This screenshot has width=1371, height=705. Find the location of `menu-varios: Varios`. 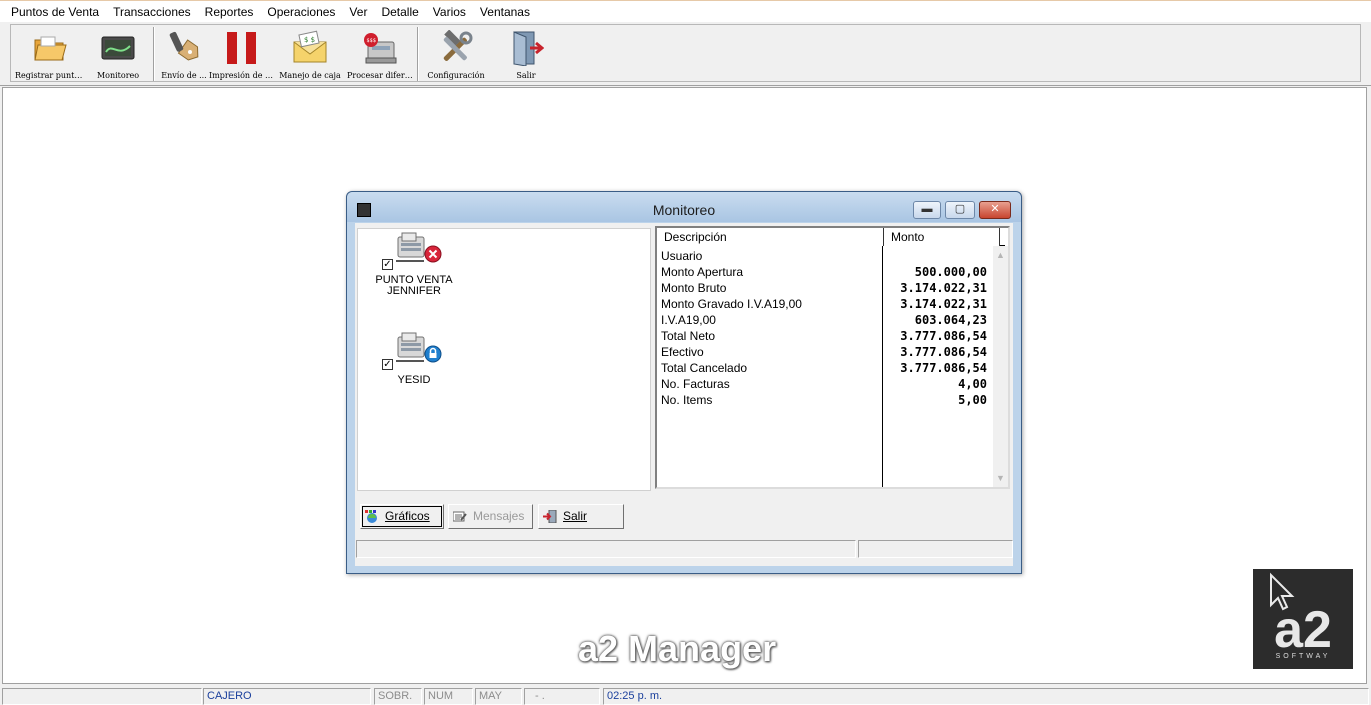

menu-varios: Varios is located at coordinates (449, 12).